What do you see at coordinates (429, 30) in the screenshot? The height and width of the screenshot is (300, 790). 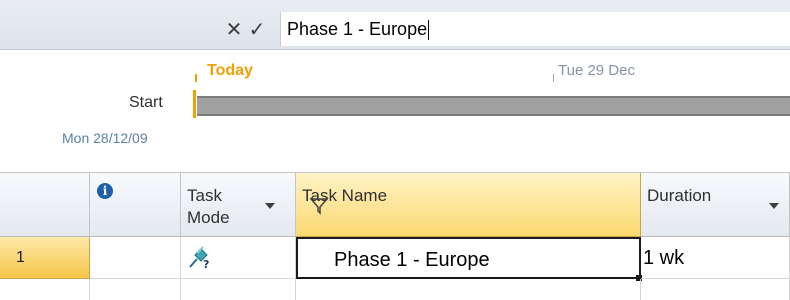 I see `text-caret` at bounding box center [429, 30].